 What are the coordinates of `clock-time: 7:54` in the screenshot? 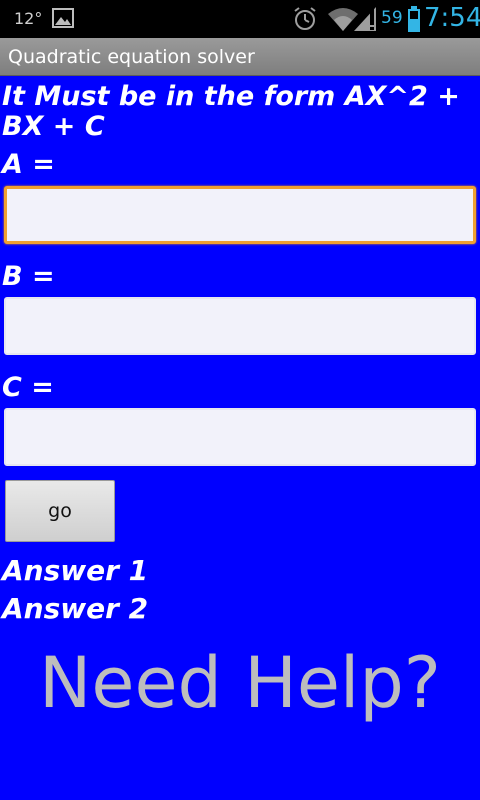 It's located at (452, 18).